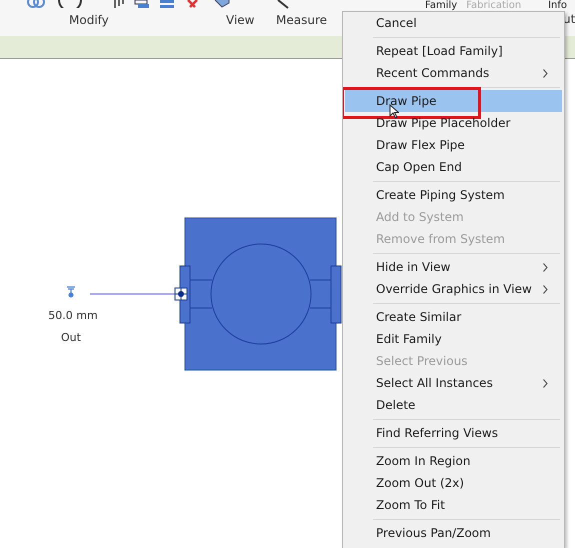 Image resolution: width=575 pixels, height=548 pixels. What do you see at coordinates (453, 51) in the screenshot?
I see `menu-item: Repeat [Load Family]` at bounding box center [453, 51].